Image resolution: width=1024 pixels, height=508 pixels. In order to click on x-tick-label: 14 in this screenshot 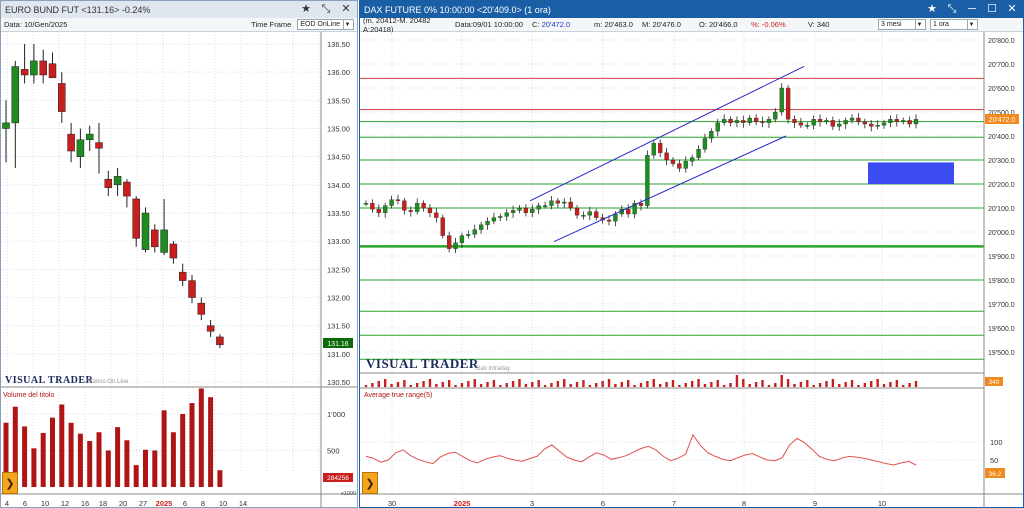, I will do `click(243, 503)`.